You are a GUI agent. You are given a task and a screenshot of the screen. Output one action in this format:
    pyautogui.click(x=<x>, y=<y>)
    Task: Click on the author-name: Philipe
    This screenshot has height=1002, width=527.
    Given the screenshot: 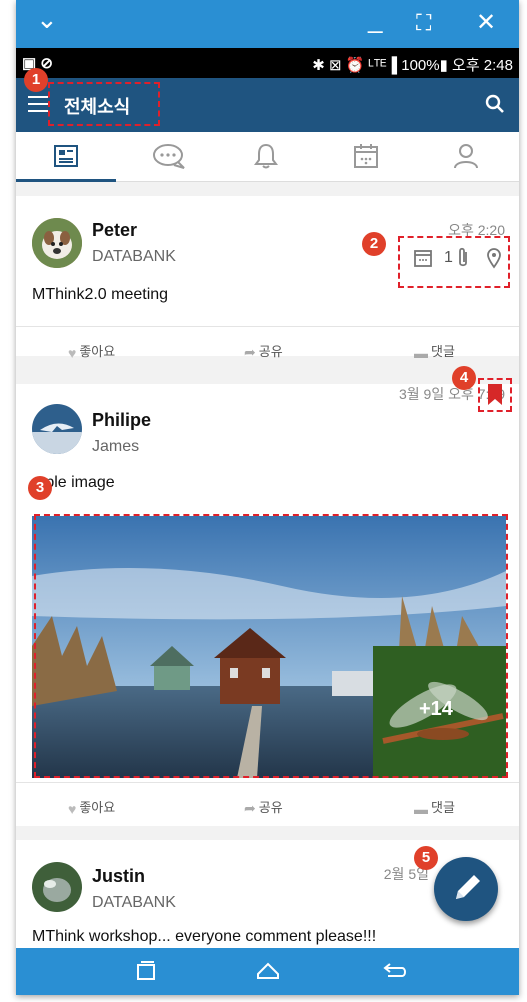 What is the action you would take?
    pyautogui.click(x=121, y=420)
    